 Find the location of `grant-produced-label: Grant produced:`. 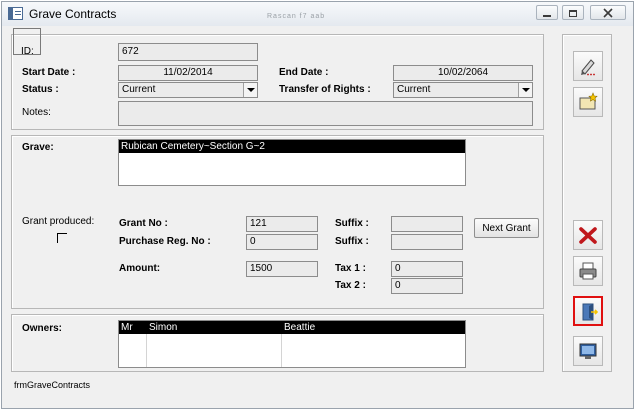

grant-produced-label: Grant produced: is located at coordinates (58, 221).